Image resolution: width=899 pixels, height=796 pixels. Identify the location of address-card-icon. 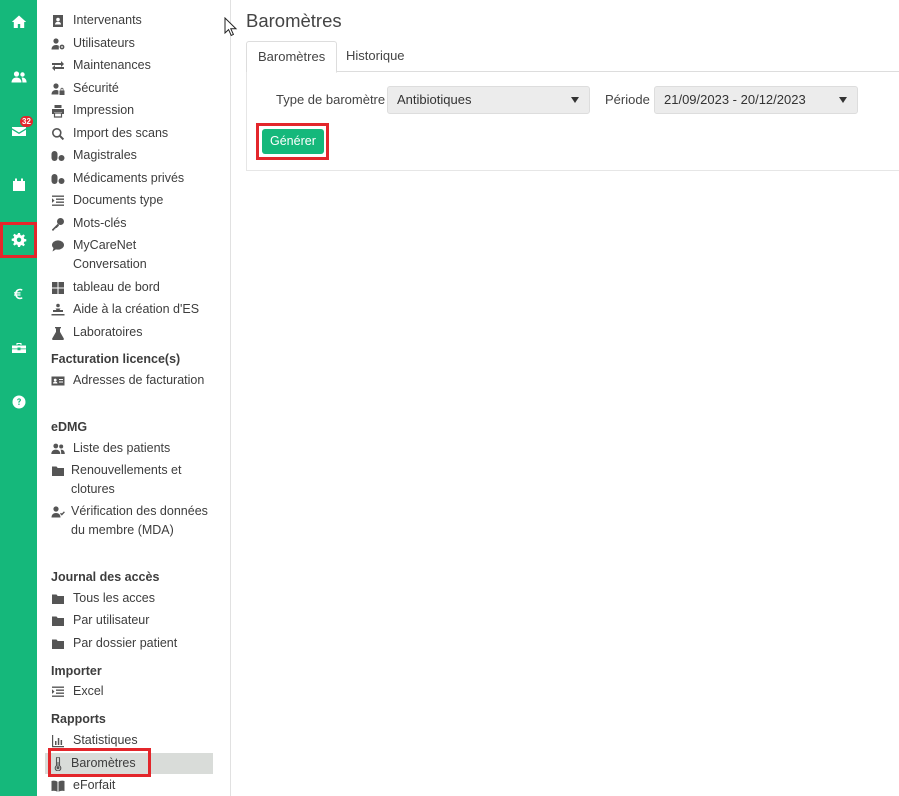
(60, 380).